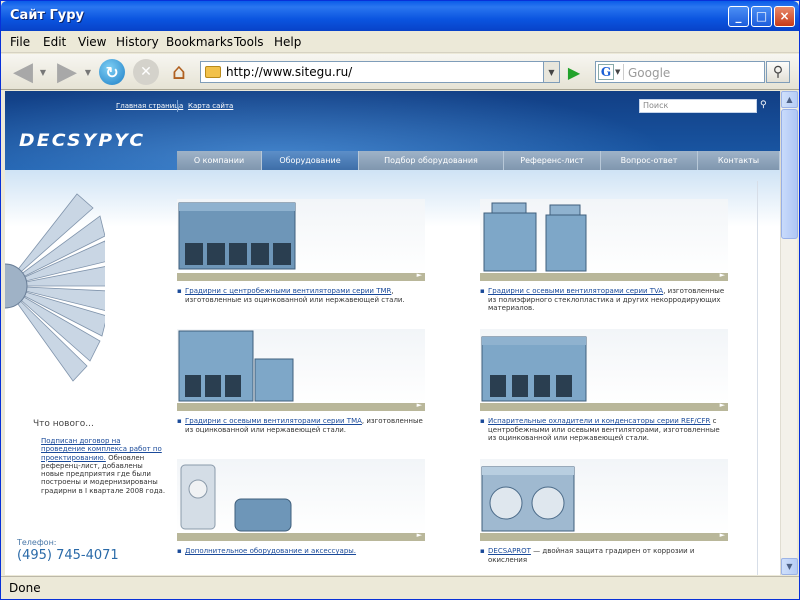 The height and width of the screenshot is (600, 800). Describe the element at coordinates (698, 106) in the screenshot. I see `site-search-input: Поиск` at that location.